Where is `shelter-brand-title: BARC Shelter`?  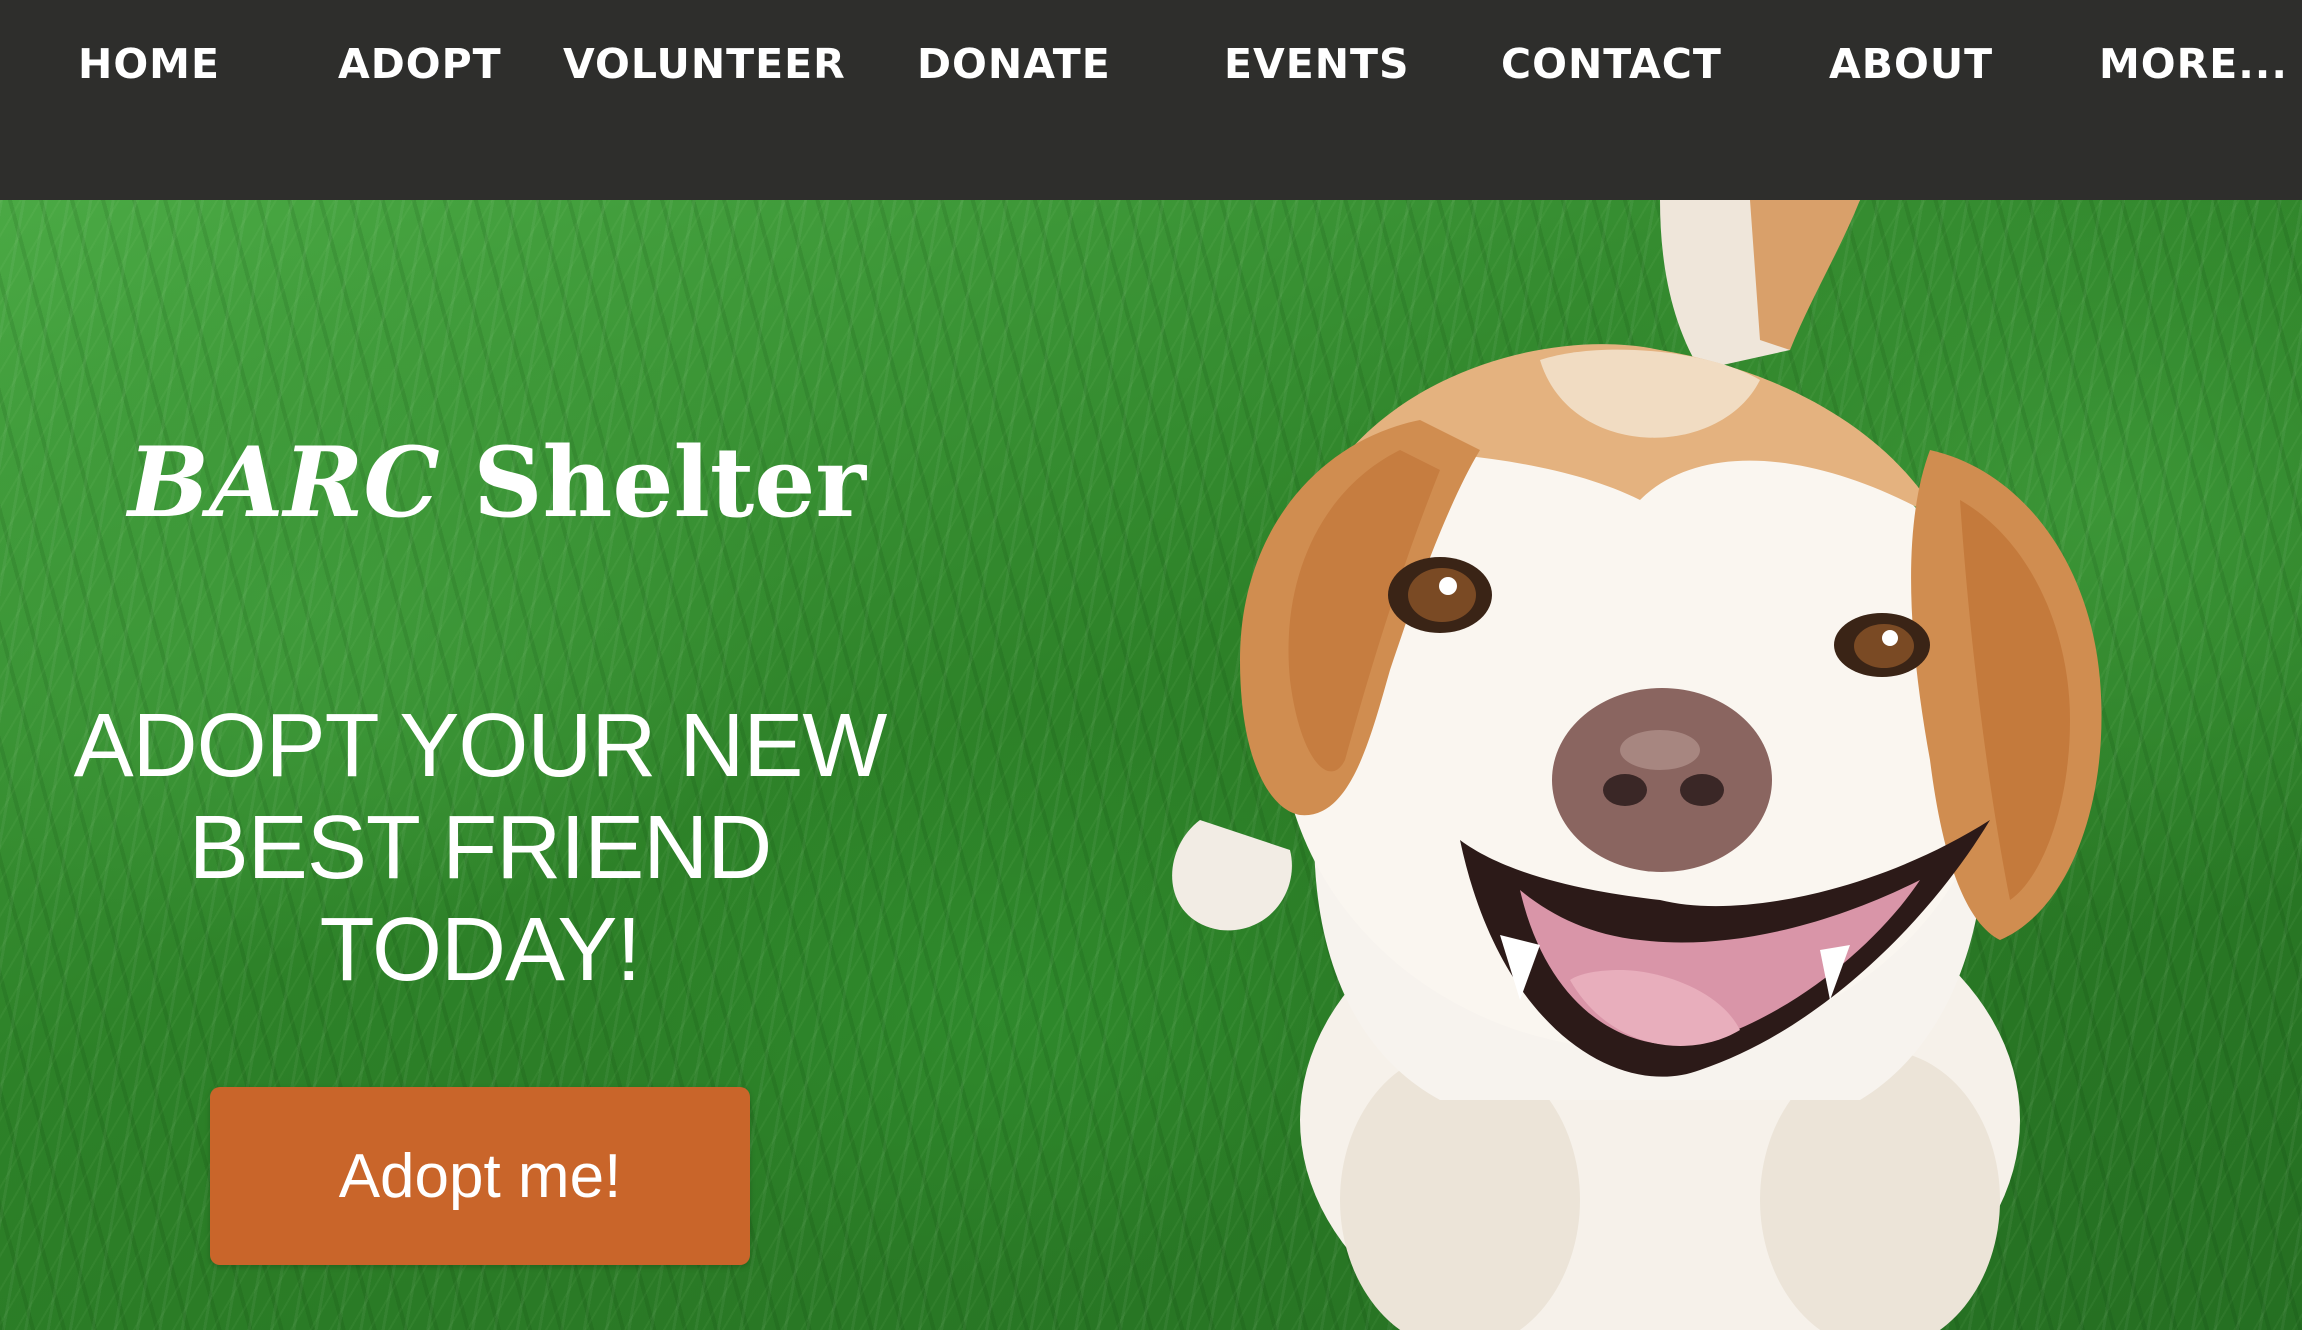 shelter-brand-title: BARC Shelter is located at coordinates (497, 483).